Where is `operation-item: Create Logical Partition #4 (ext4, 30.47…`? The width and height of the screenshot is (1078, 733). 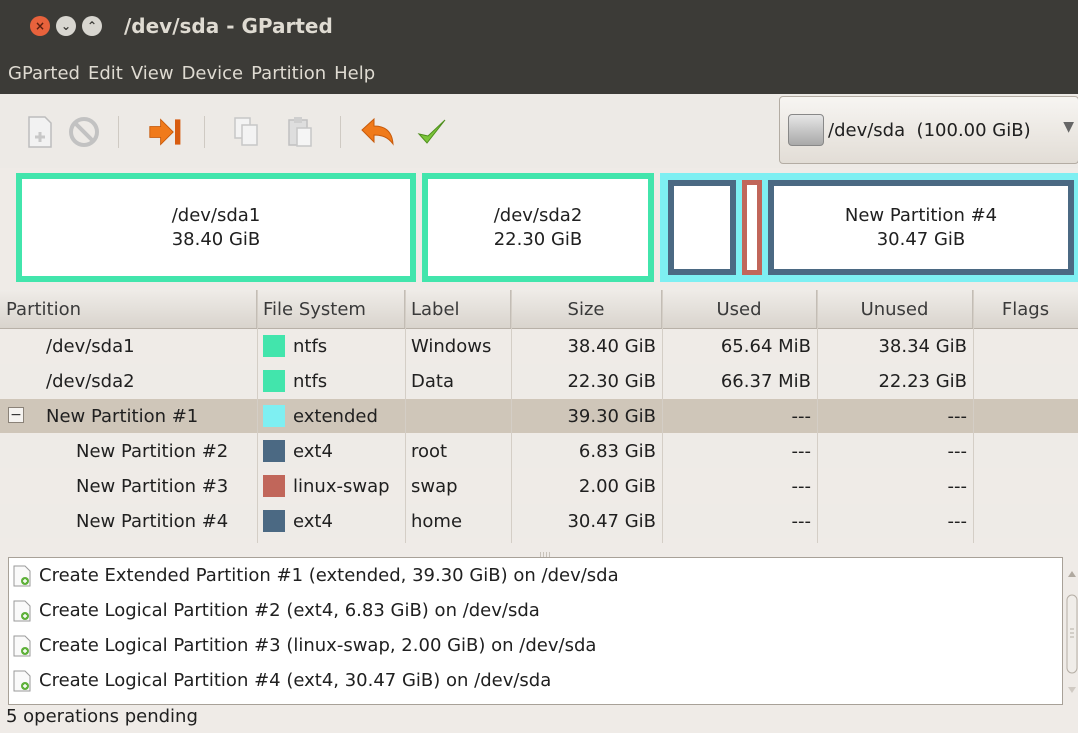
operation-item: Create Logical Partition #4 (ext4, 30.47… is located at coordinates (535, 680).